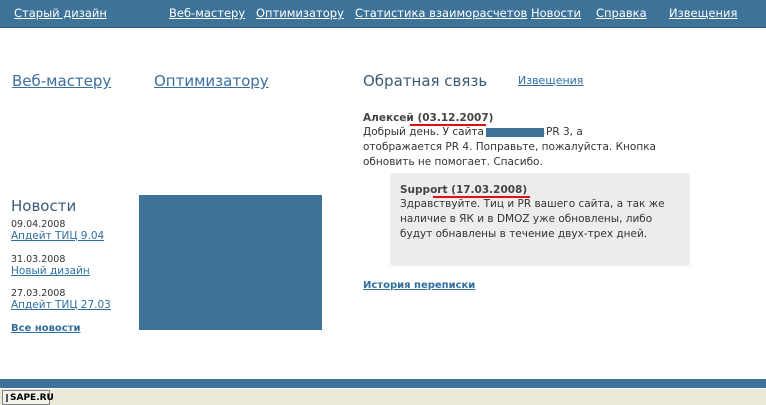  Describe the element at coordinates (32, 397) in the screenshot. I see `taskbar-window-label: SAPE.RU` at that location.